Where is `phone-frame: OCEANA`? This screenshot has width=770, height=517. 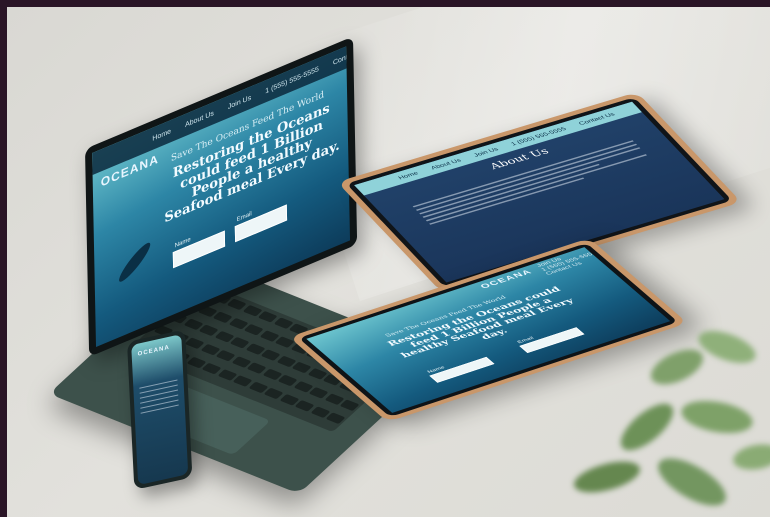
phone-frame: OCEANA is located at coordinates (160, 409).